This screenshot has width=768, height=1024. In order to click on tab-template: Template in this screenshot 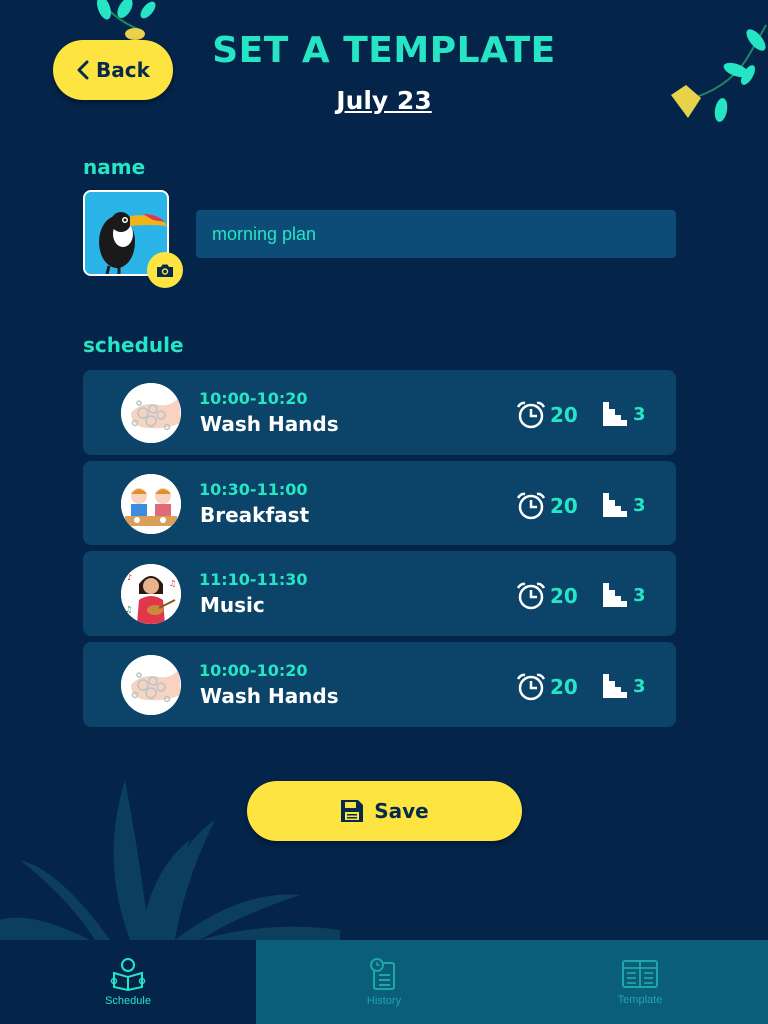, I will do `click(640, 982)`.